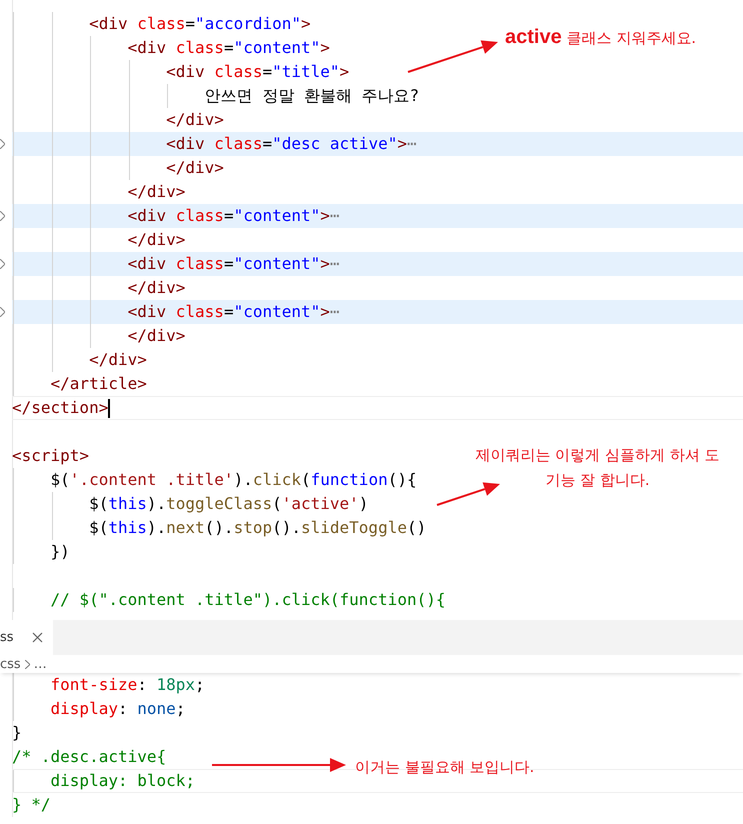 The image size is (743, 824). I want to click on code-token: toggleClass, so click(219, 503).